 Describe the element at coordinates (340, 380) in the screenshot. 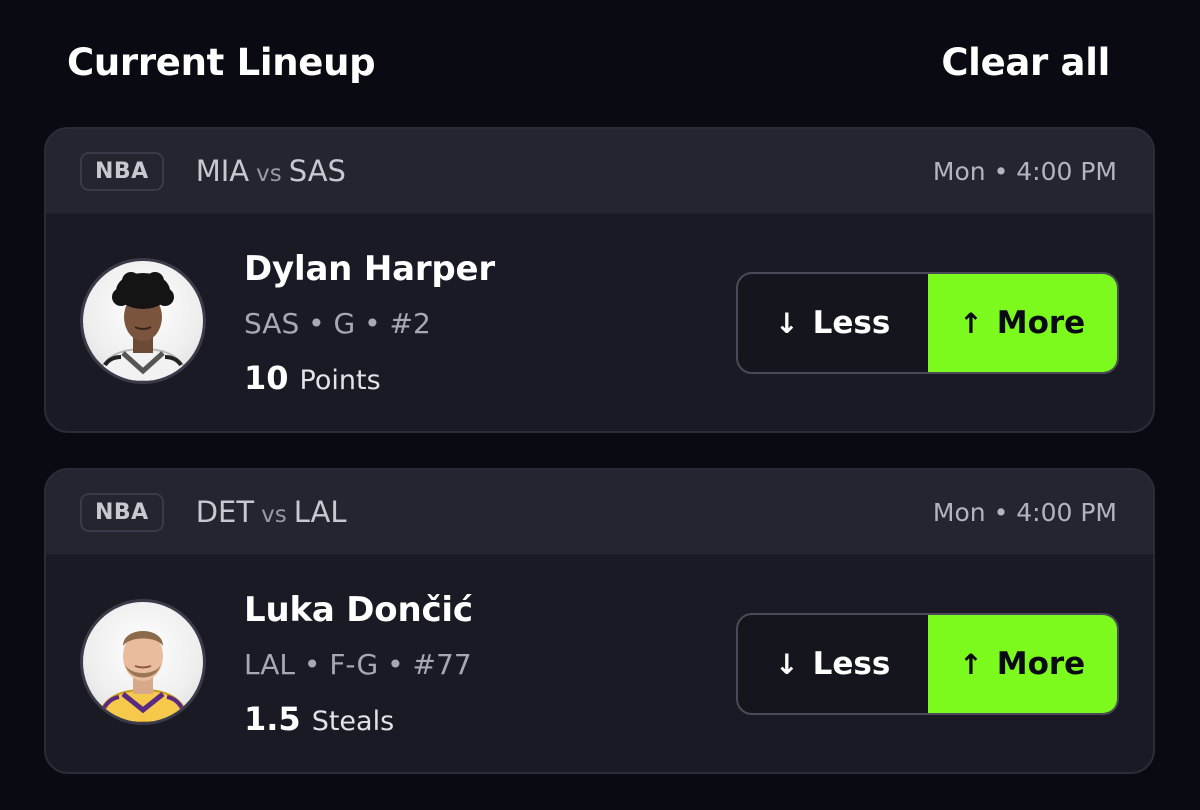

I see `stat-type: Points` at that location.